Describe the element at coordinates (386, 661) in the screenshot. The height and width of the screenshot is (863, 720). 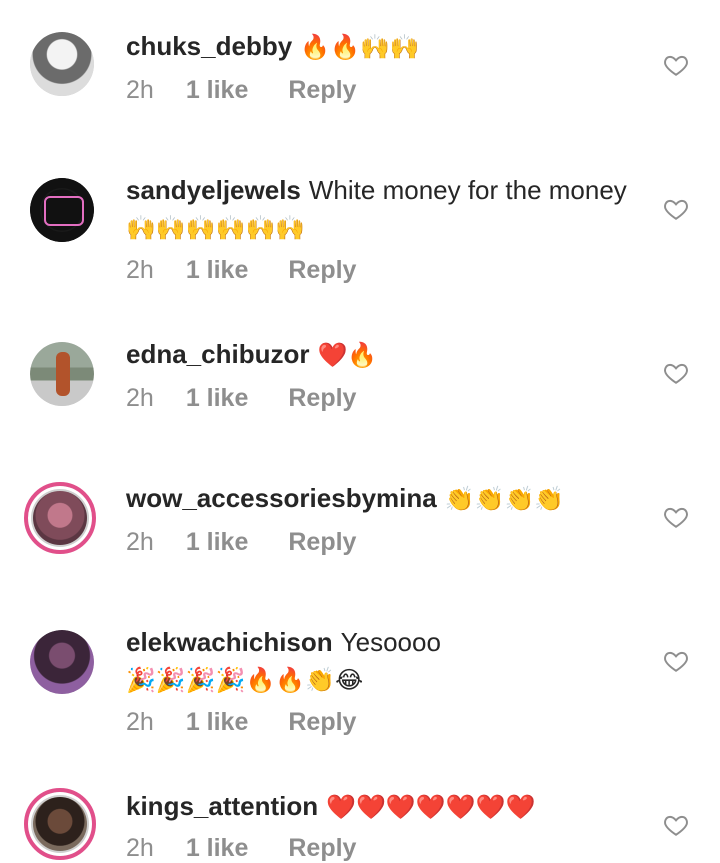
I see `comment-text: elekwachichison Yesoooo 🎉🎉🎉🎉🔥🔥👏😂` at that location.